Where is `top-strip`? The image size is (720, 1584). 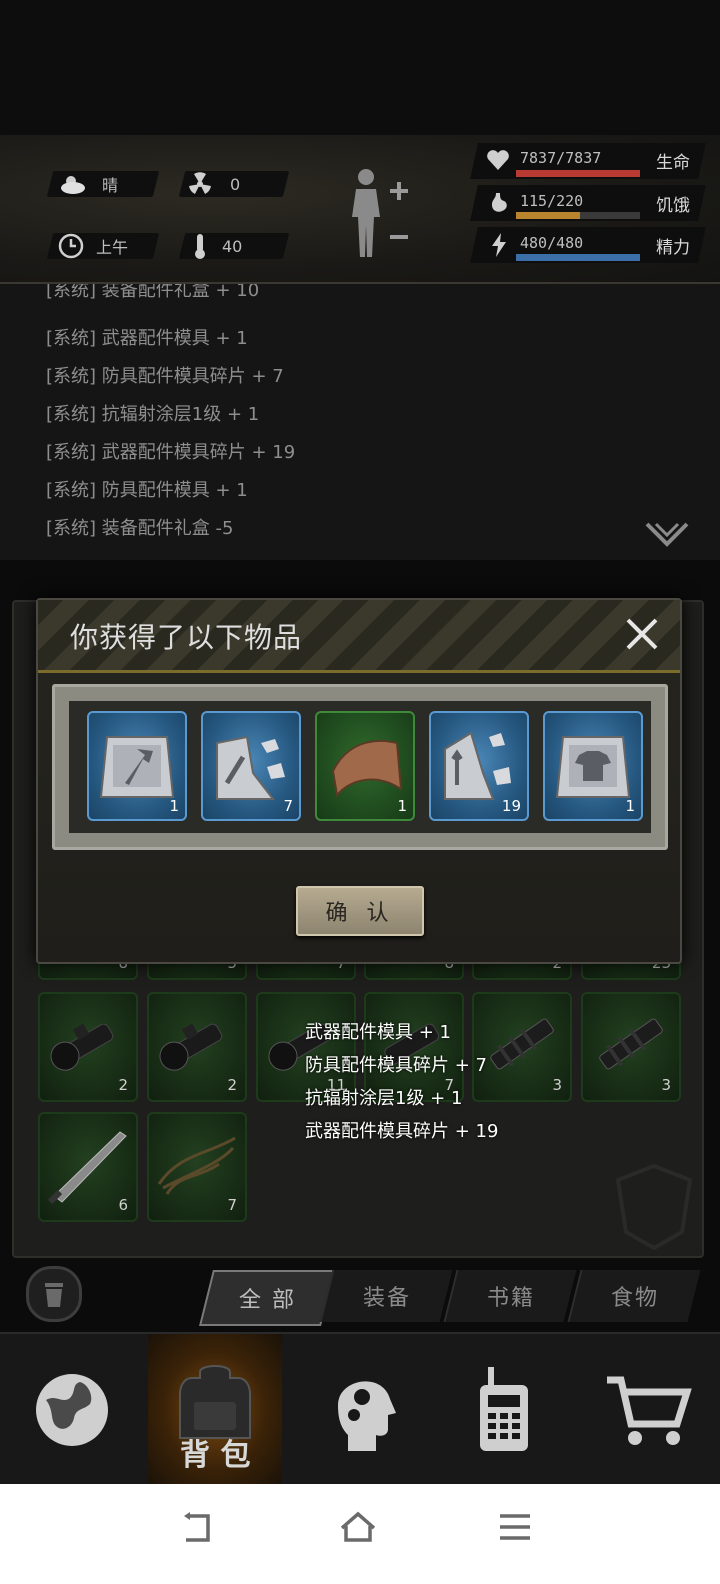
top-strip is located at coordinates (360, 67).